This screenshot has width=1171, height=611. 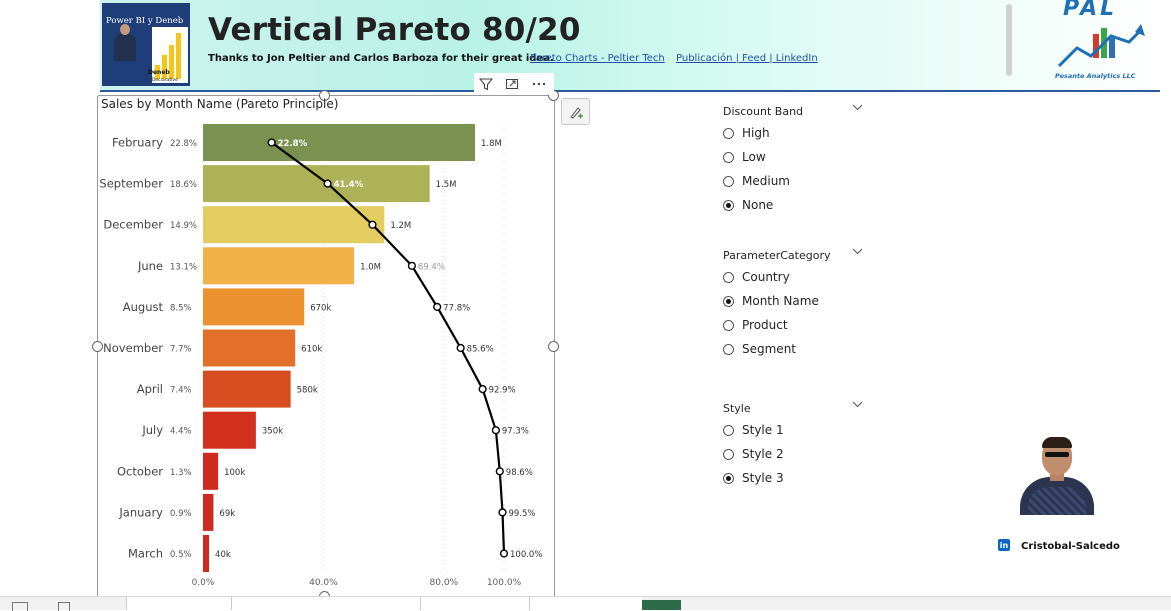 I want to click on linkedin-icon: in, so click(x=1004, y=545).